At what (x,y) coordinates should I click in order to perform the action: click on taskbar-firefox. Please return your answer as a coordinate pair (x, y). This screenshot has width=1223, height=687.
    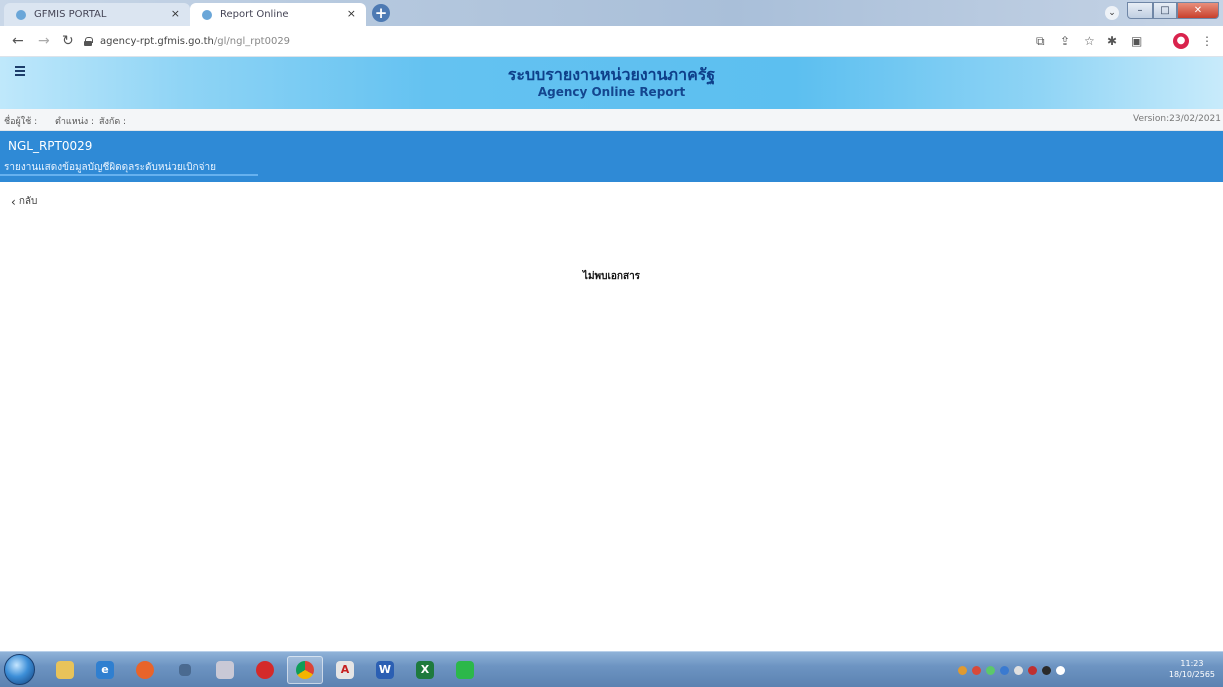
    Looking at the image, I should click on (145, 670).